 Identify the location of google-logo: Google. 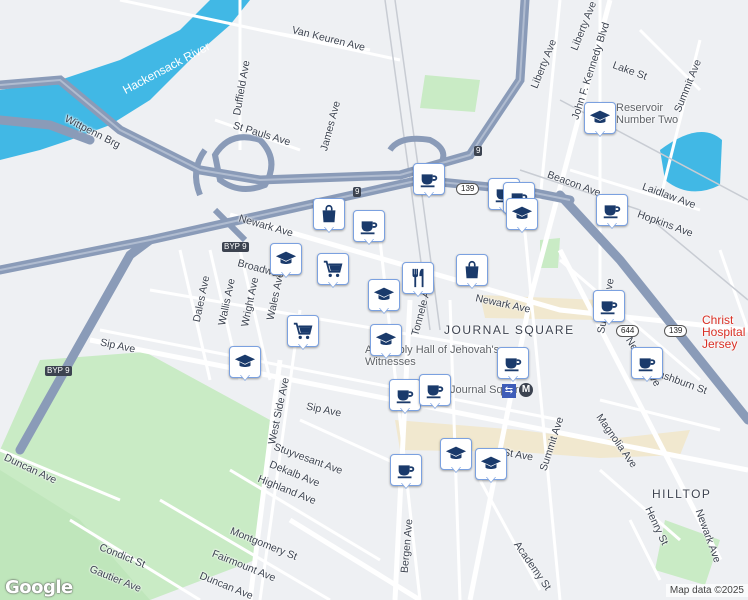
(39, 587).